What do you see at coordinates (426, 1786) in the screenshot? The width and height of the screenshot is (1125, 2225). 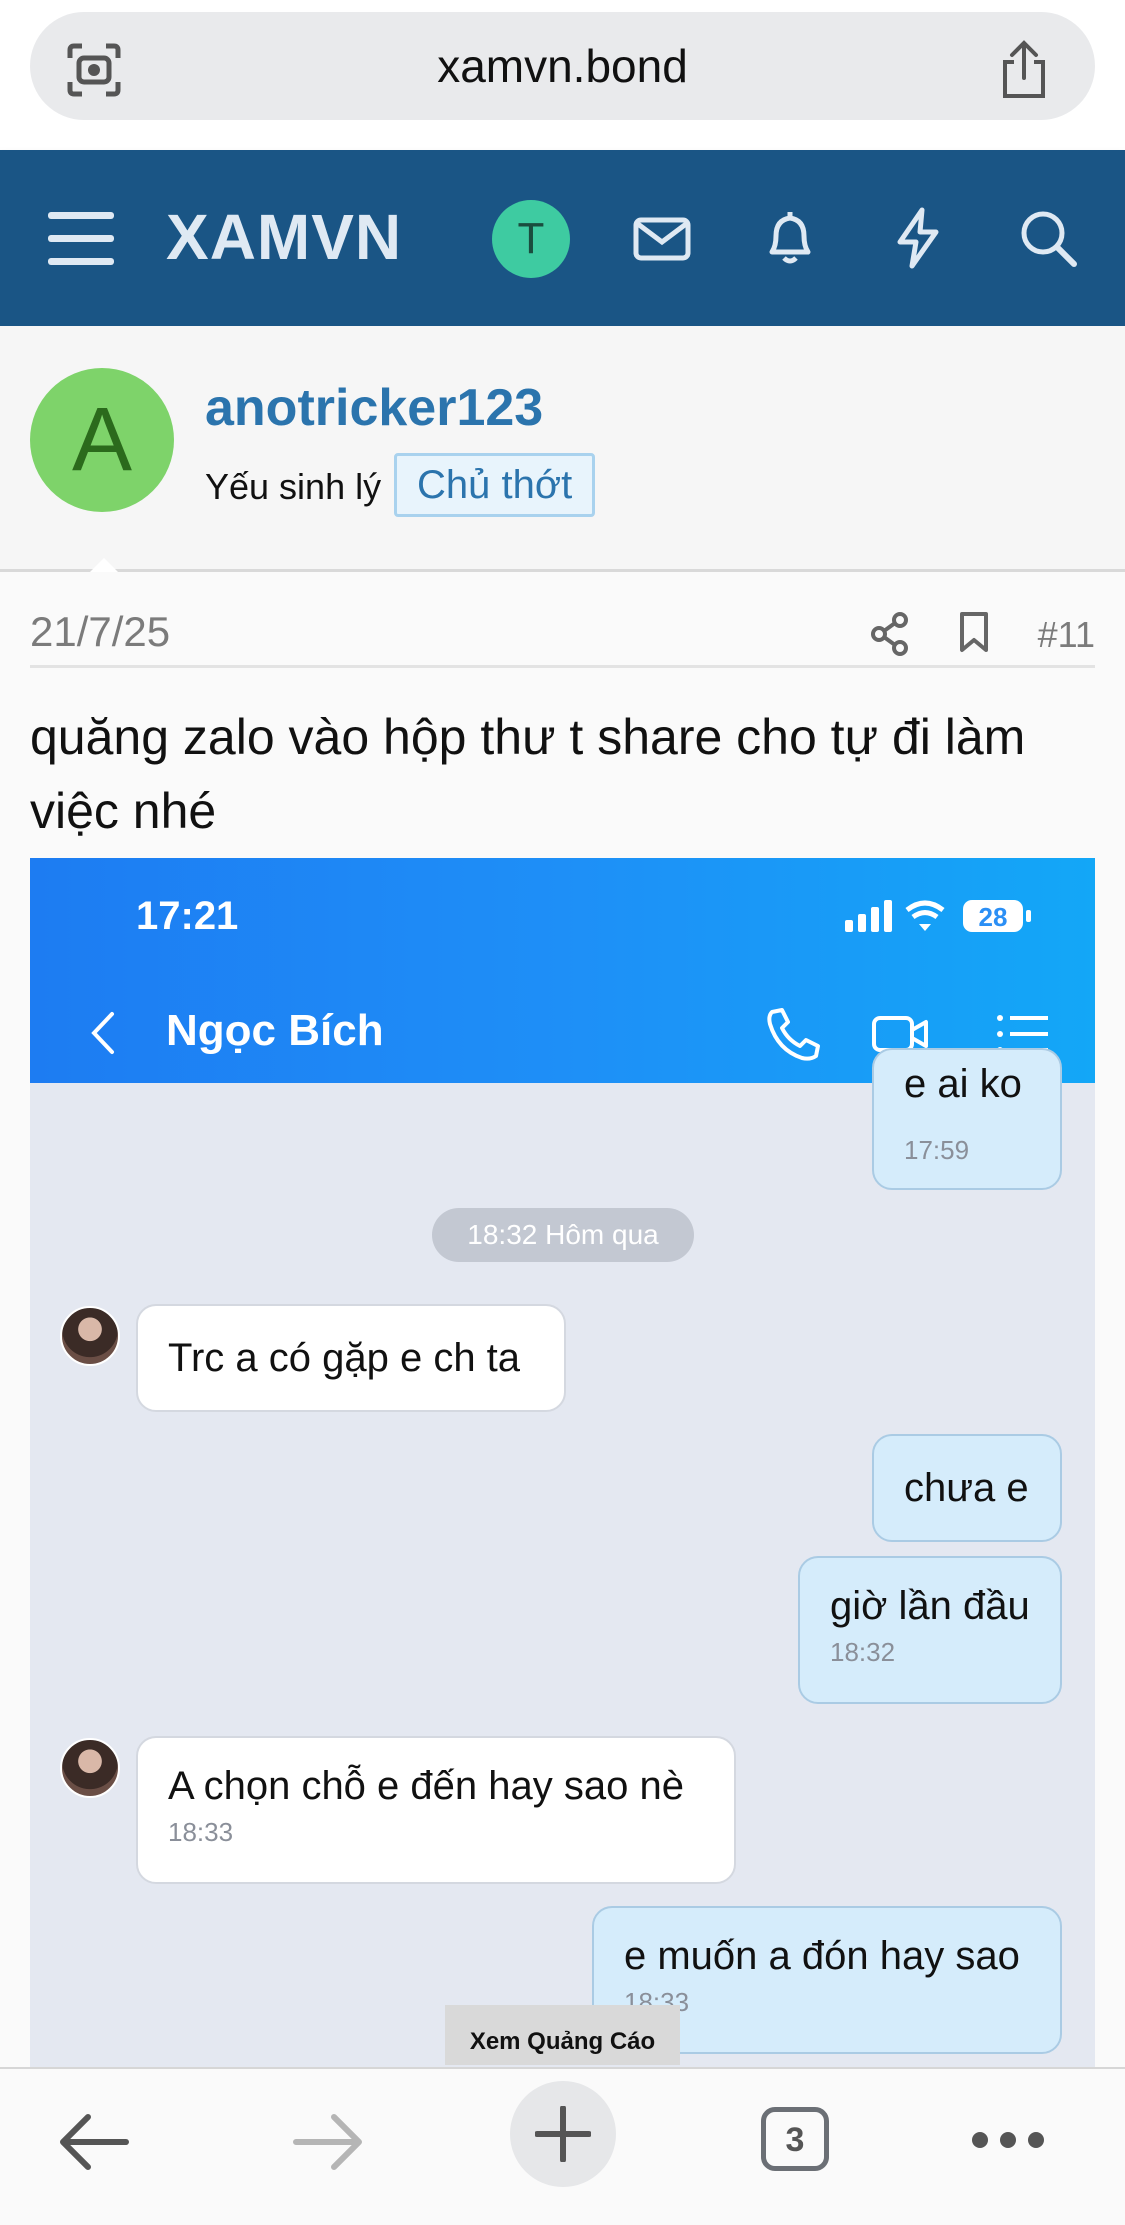 I see `message-text: A chọn chỗ e đến hay sao nè` at bounding box center [426, 1786].